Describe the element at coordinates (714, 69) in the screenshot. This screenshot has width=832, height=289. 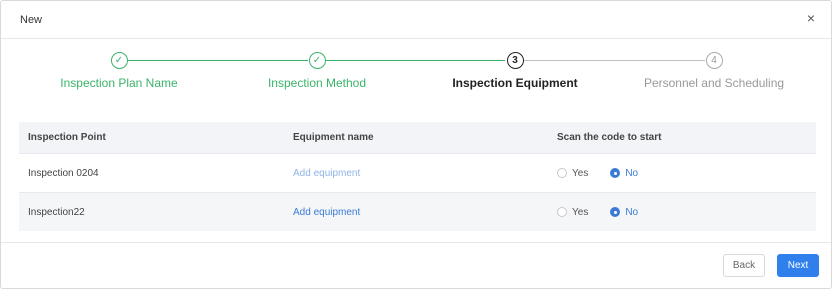
I see `step-personnel: 4 Personnel and Scheduling` at that location.